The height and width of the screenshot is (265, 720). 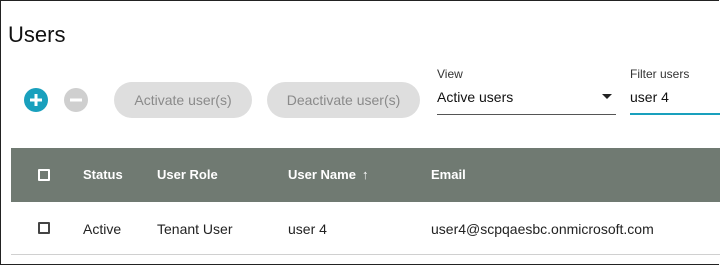 I want to click on chevron-down-icon, so click(x=607, y=96).